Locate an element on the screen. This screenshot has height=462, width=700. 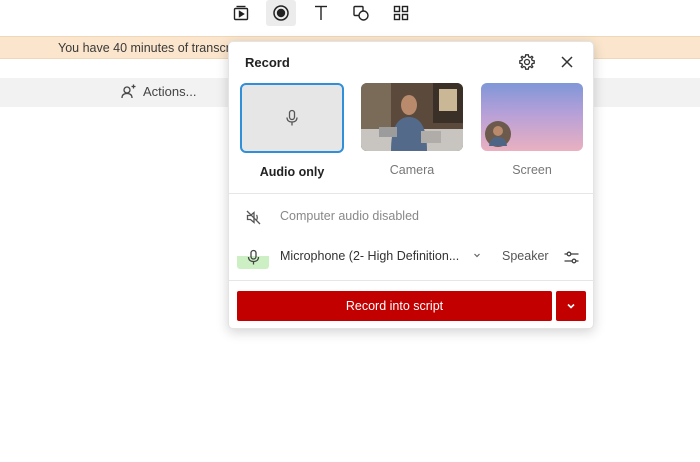
mode-label: Camera is located at coordinates (412, 170).